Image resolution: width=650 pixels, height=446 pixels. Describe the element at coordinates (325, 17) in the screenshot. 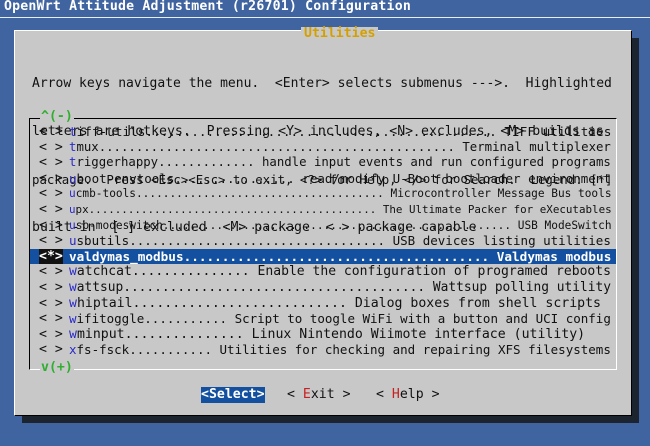

I see `title-divider` at that location.